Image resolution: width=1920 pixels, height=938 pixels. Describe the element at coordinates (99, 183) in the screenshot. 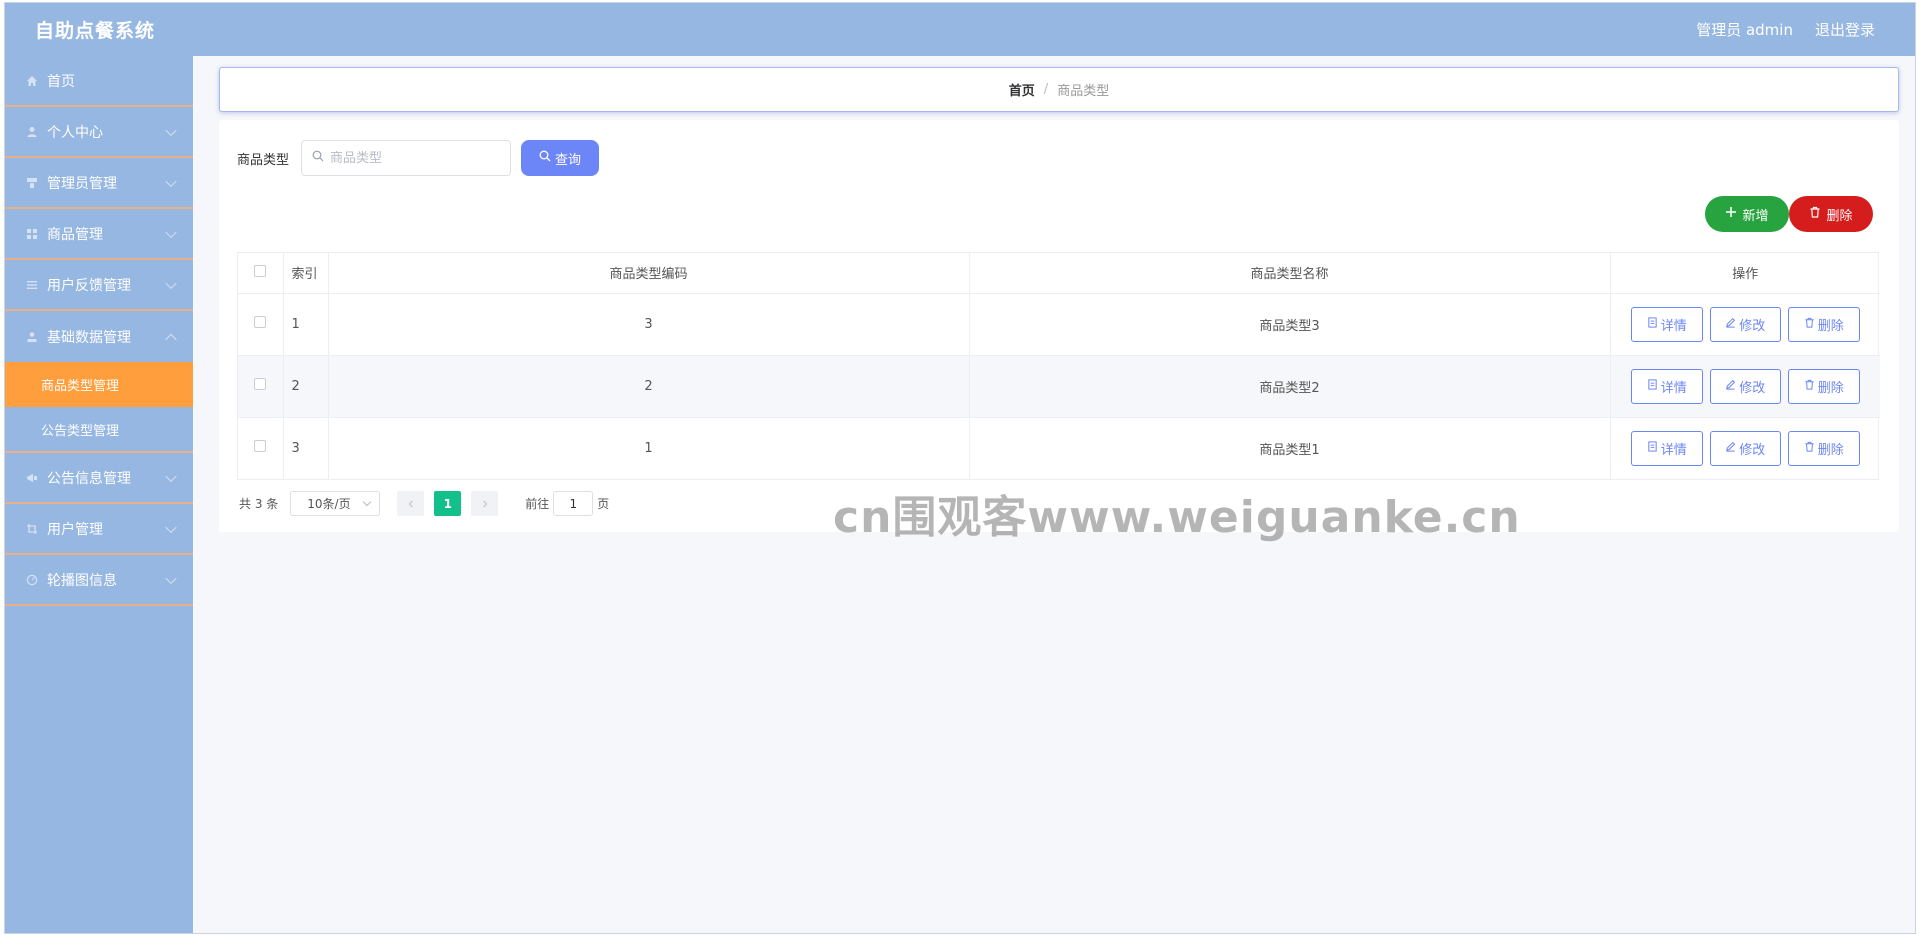

I see `sidebar-item-admin: 管理员管理` at that location.